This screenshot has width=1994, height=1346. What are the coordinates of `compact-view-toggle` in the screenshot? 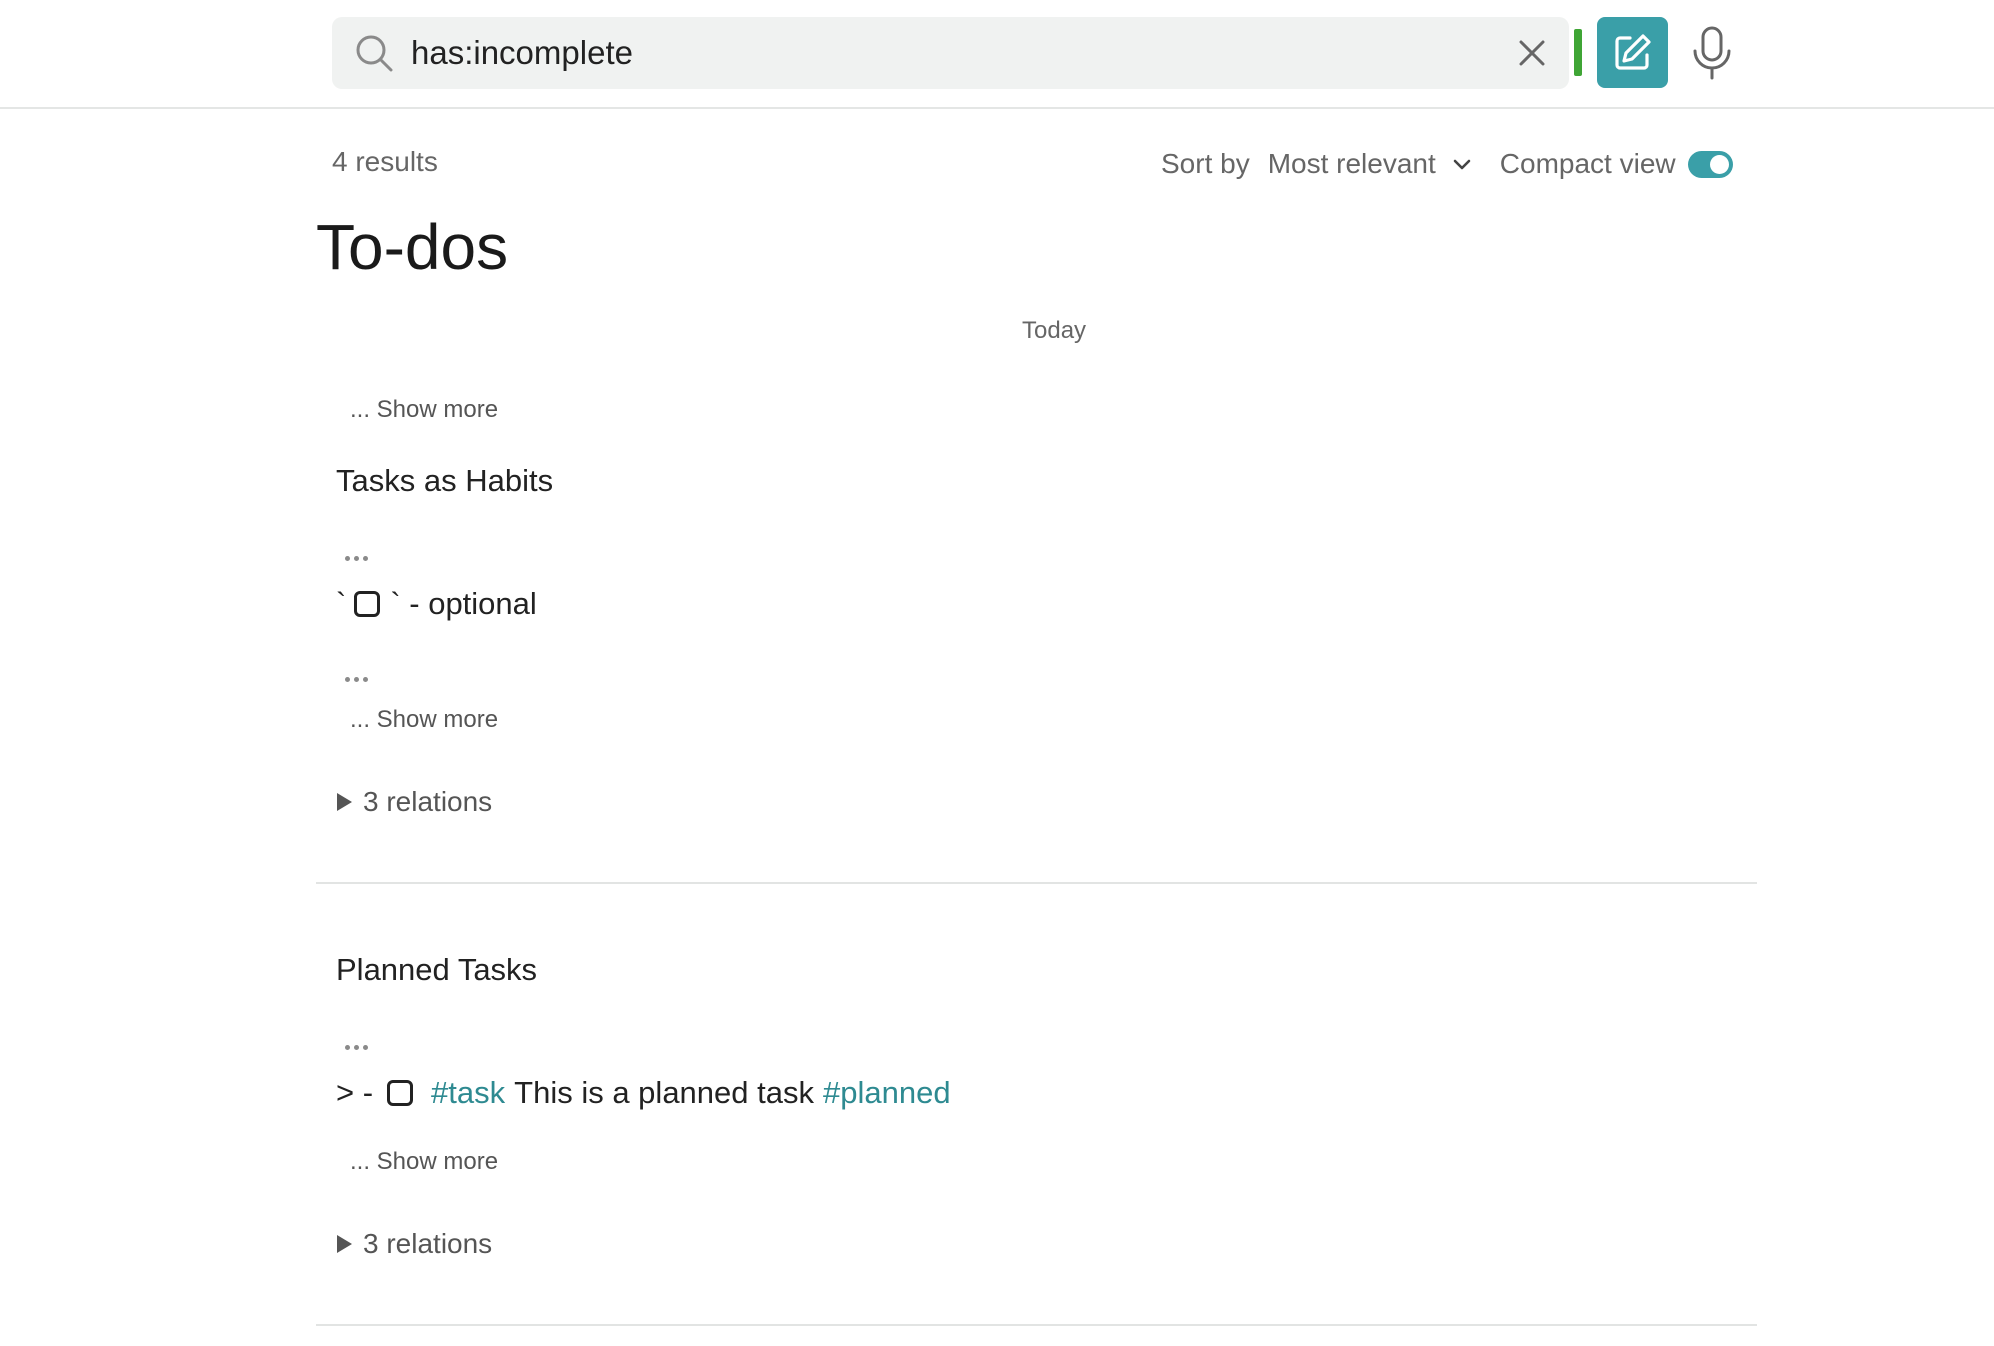 It's located at (1710, 164).